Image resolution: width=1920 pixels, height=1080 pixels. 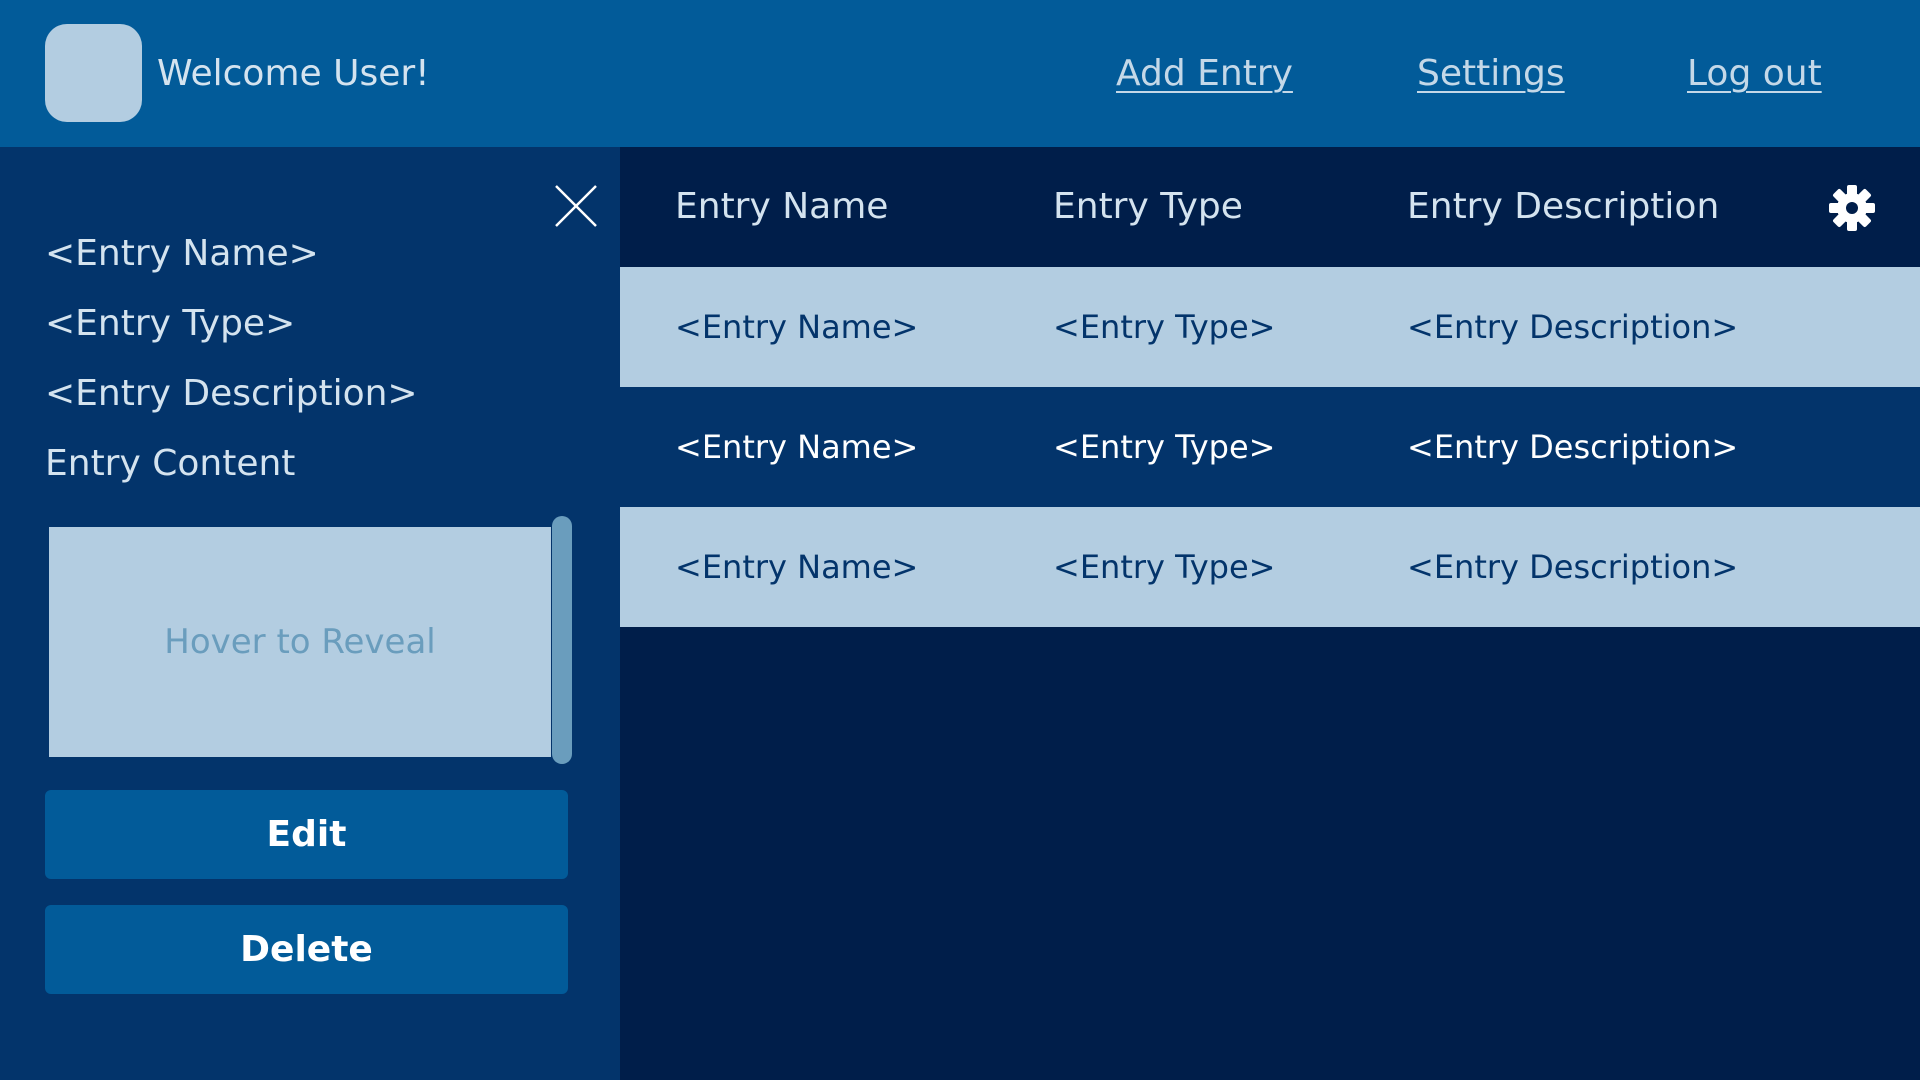 What do you see at coordinates (293, 73) in the screenshot?
I see `welcome-text: Welcome User!` at bounding box center [293, 73].